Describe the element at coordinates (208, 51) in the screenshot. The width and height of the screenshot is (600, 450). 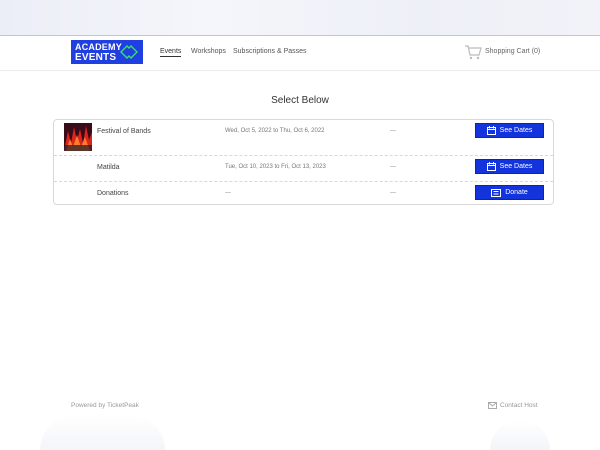
I see `nav-workshops: Workshops` at that location.